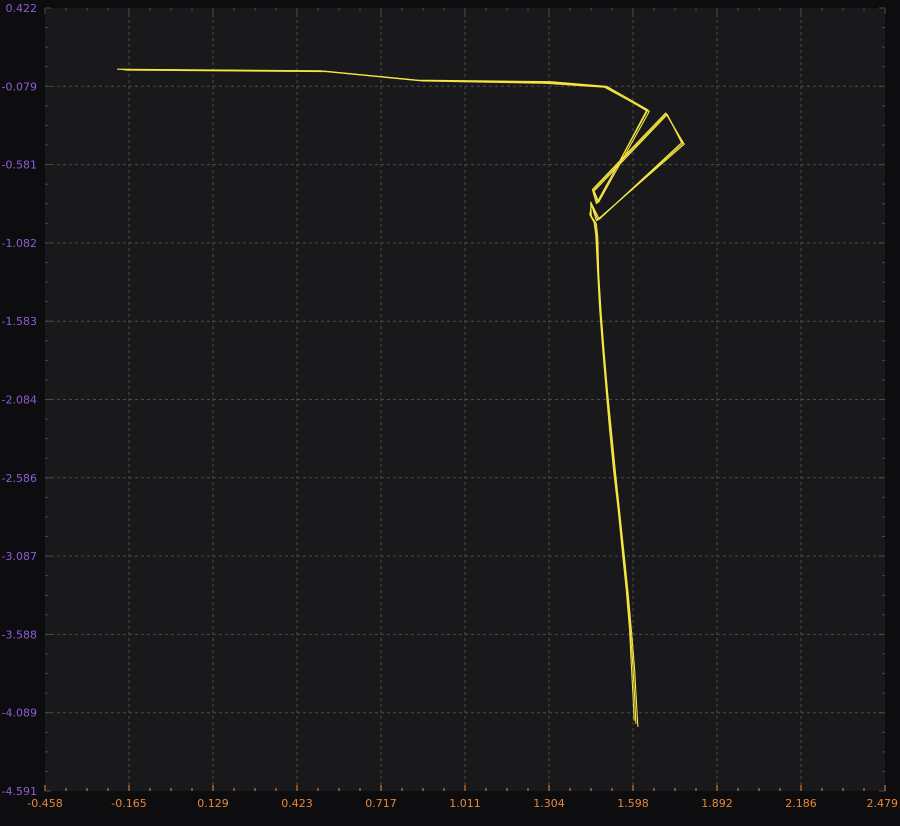 The width and height of the screenshot is (900, 826). What do you see at coordinates (19, 86) in the screenshot?
I see `y-tick-label: -0.079` at bounding box center [19, 86].